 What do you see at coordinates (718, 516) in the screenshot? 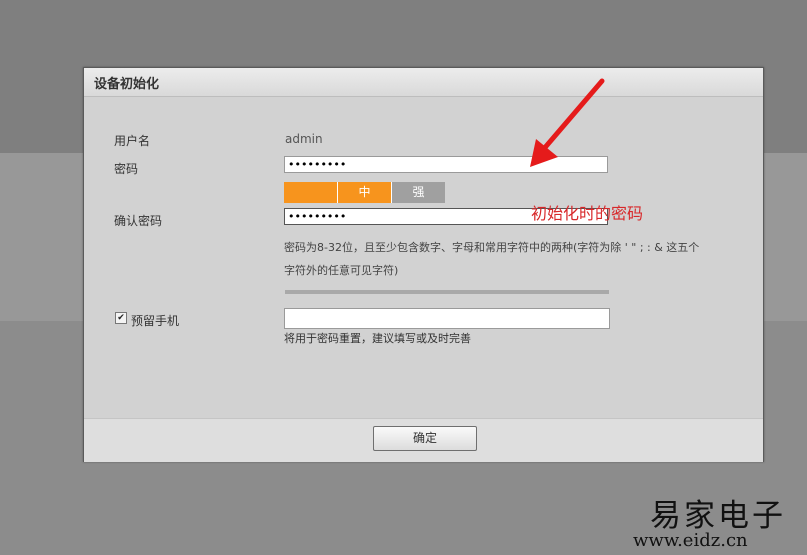
I see `watermark-title: 易家电子` at bounding box center [718, 516].